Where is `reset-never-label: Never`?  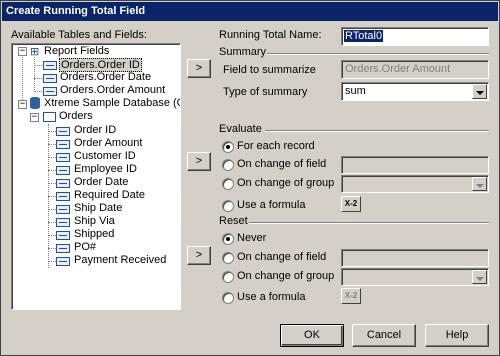 reset-never-label: Never is located at coordinates (252, 238).